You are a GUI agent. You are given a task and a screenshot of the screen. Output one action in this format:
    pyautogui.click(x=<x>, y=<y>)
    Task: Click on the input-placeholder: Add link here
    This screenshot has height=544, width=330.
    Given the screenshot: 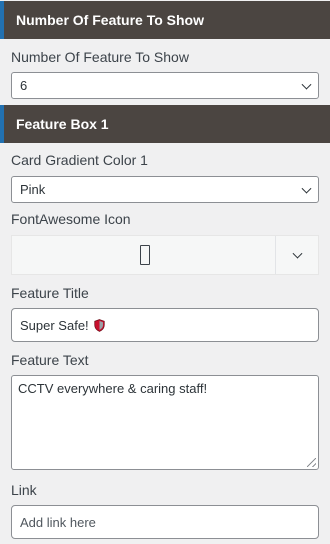 What is the action you would take?
    pyautogui.click(x=58, y=522)
    